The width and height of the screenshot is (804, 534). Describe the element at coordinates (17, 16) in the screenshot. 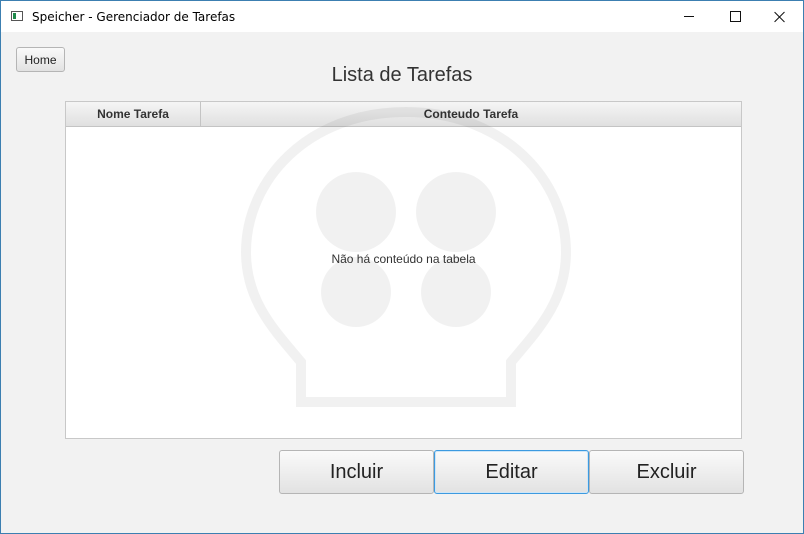

I see `app-window-icon` at that location.